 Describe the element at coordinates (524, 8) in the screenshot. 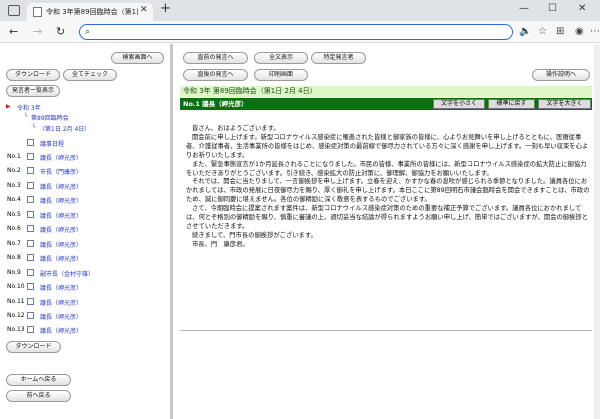

I see `minimize-icon: —` at that location.